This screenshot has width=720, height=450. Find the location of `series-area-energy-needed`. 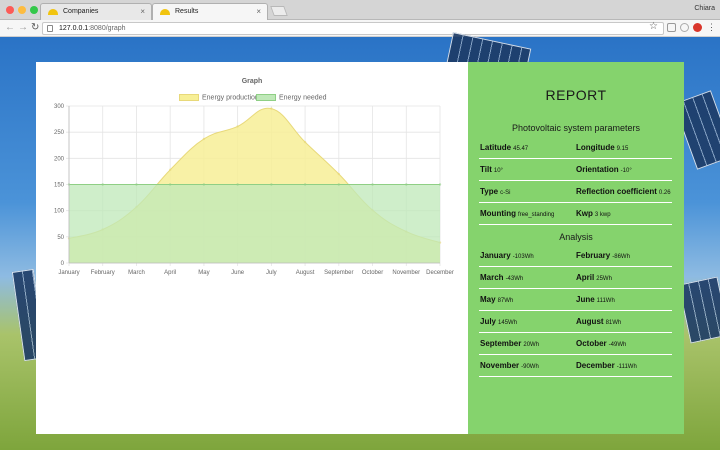

series-area-energy-needed is located at coordinates (254, 223).